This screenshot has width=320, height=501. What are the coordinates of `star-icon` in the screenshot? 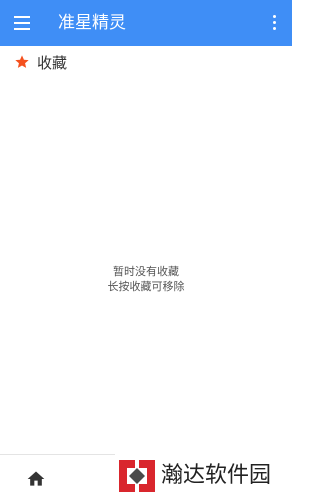 It's located at (22, 61).